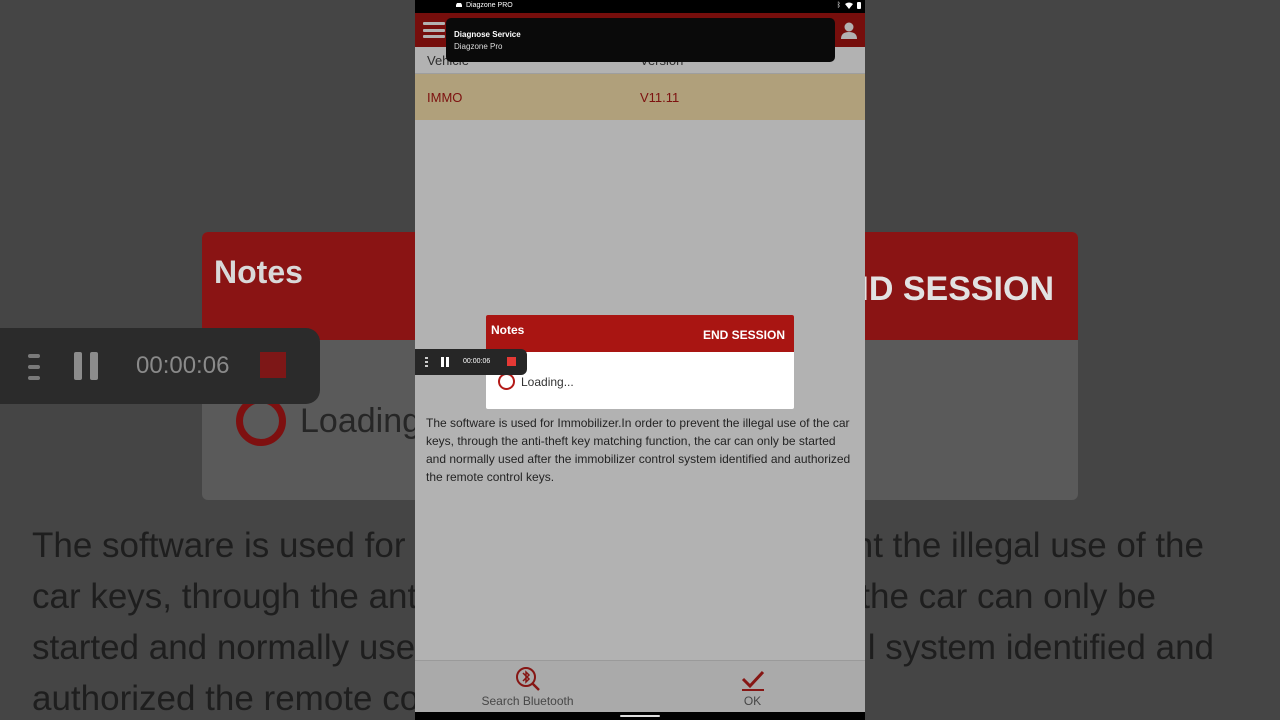 The width and height of the screenshot is (1280, 720). What do you see at coordinates (219, 545) in the screenshot?
I see `bg-line-1: The software is used for` at bounding box center [219, 545].